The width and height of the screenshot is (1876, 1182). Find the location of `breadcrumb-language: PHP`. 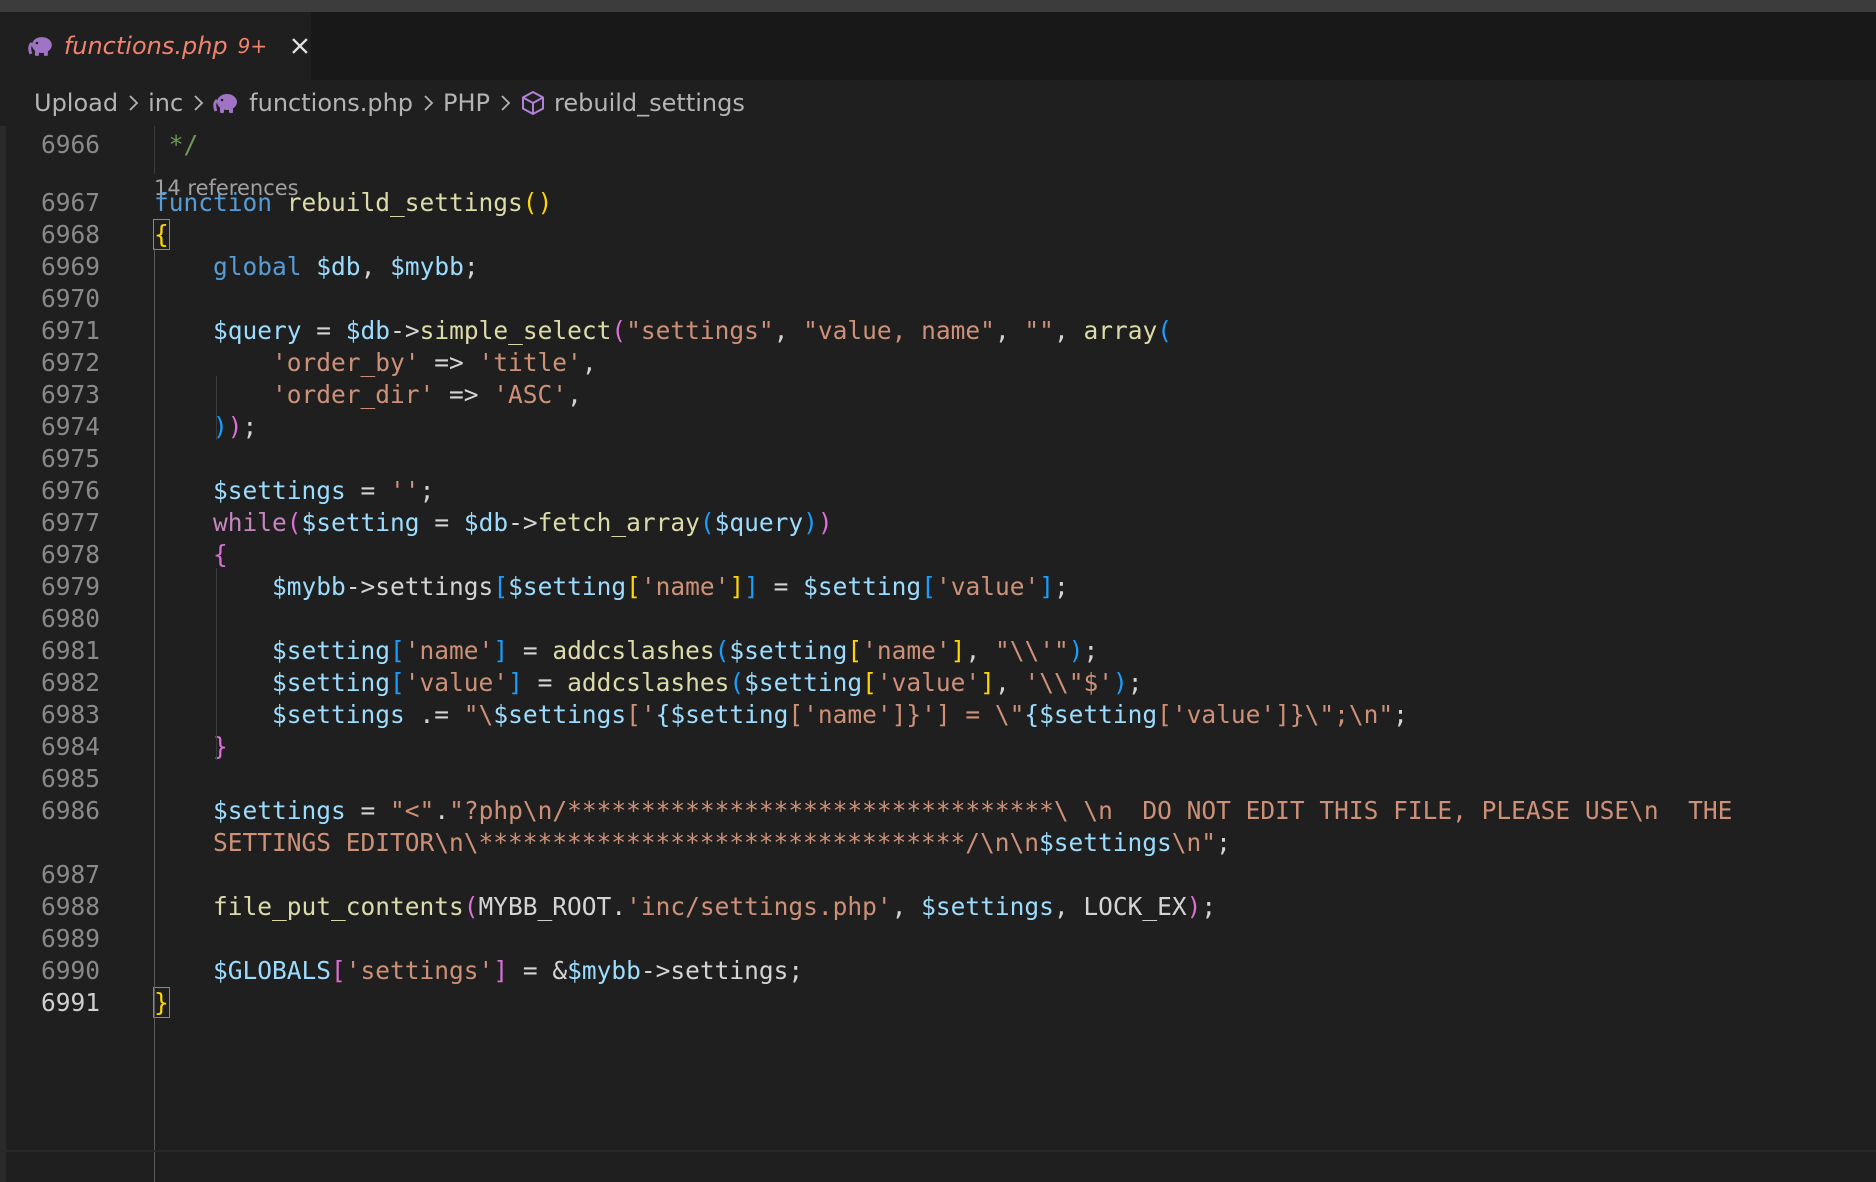

breadcrumb-language: PHP is located at coordinates (466, 103).